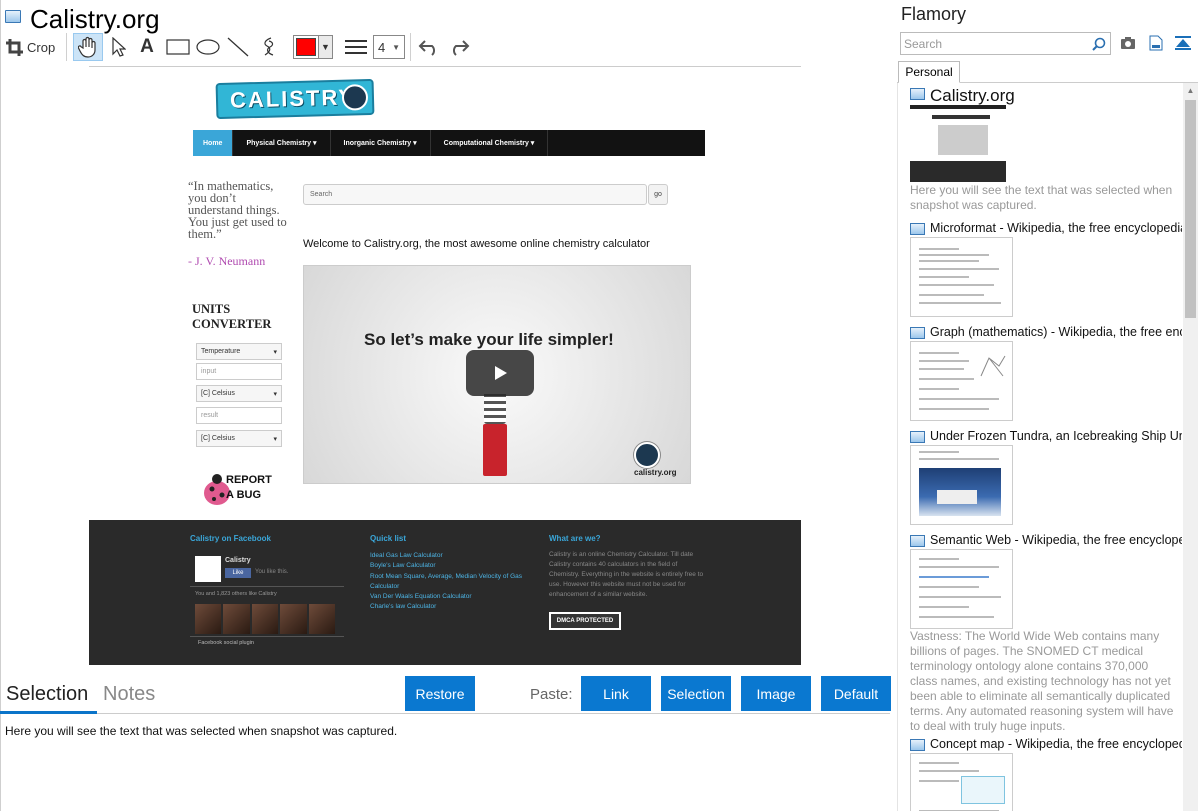 The width and height of the screenshot is (1198, 811). I want to click on line-tool-button, so click(238, 47).